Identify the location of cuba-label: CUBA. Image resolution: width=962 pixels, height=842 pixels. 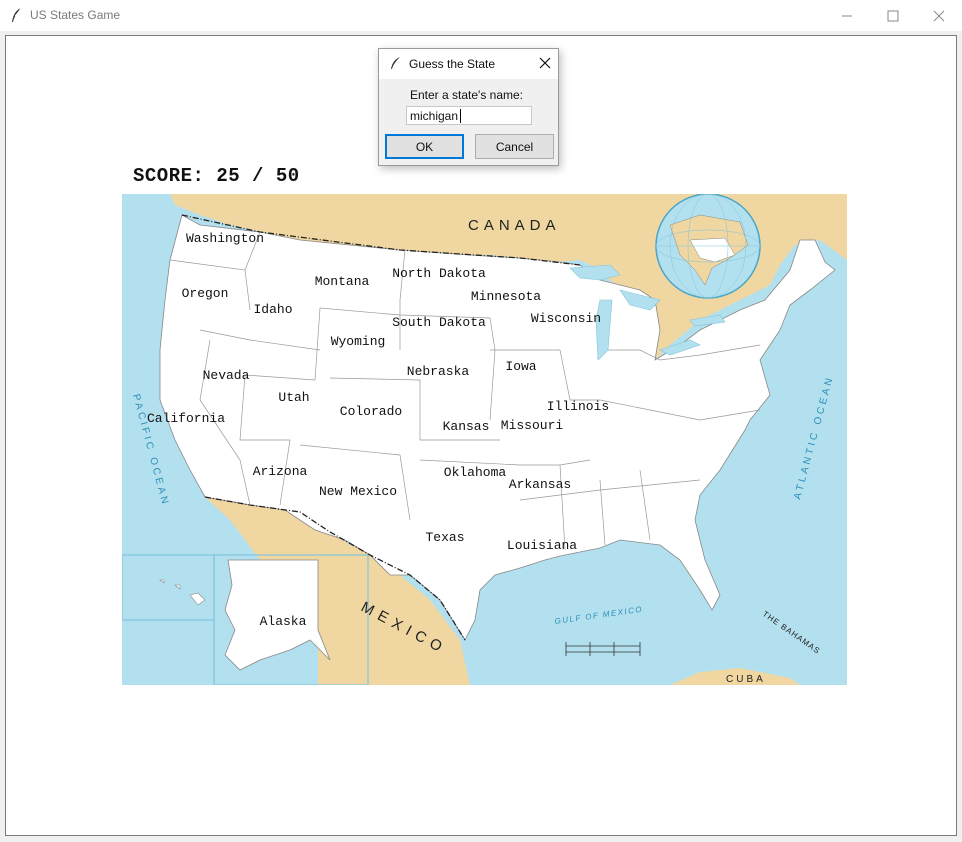
(746, 679).